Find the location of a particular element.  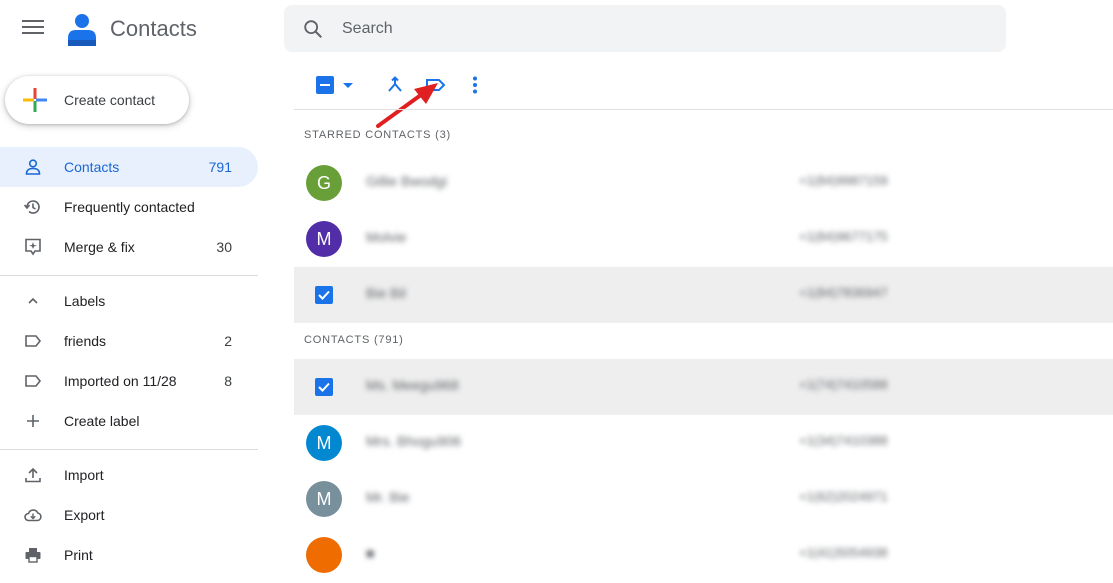

sidebar-item-count: 30 is located at coordinates (224, 247).